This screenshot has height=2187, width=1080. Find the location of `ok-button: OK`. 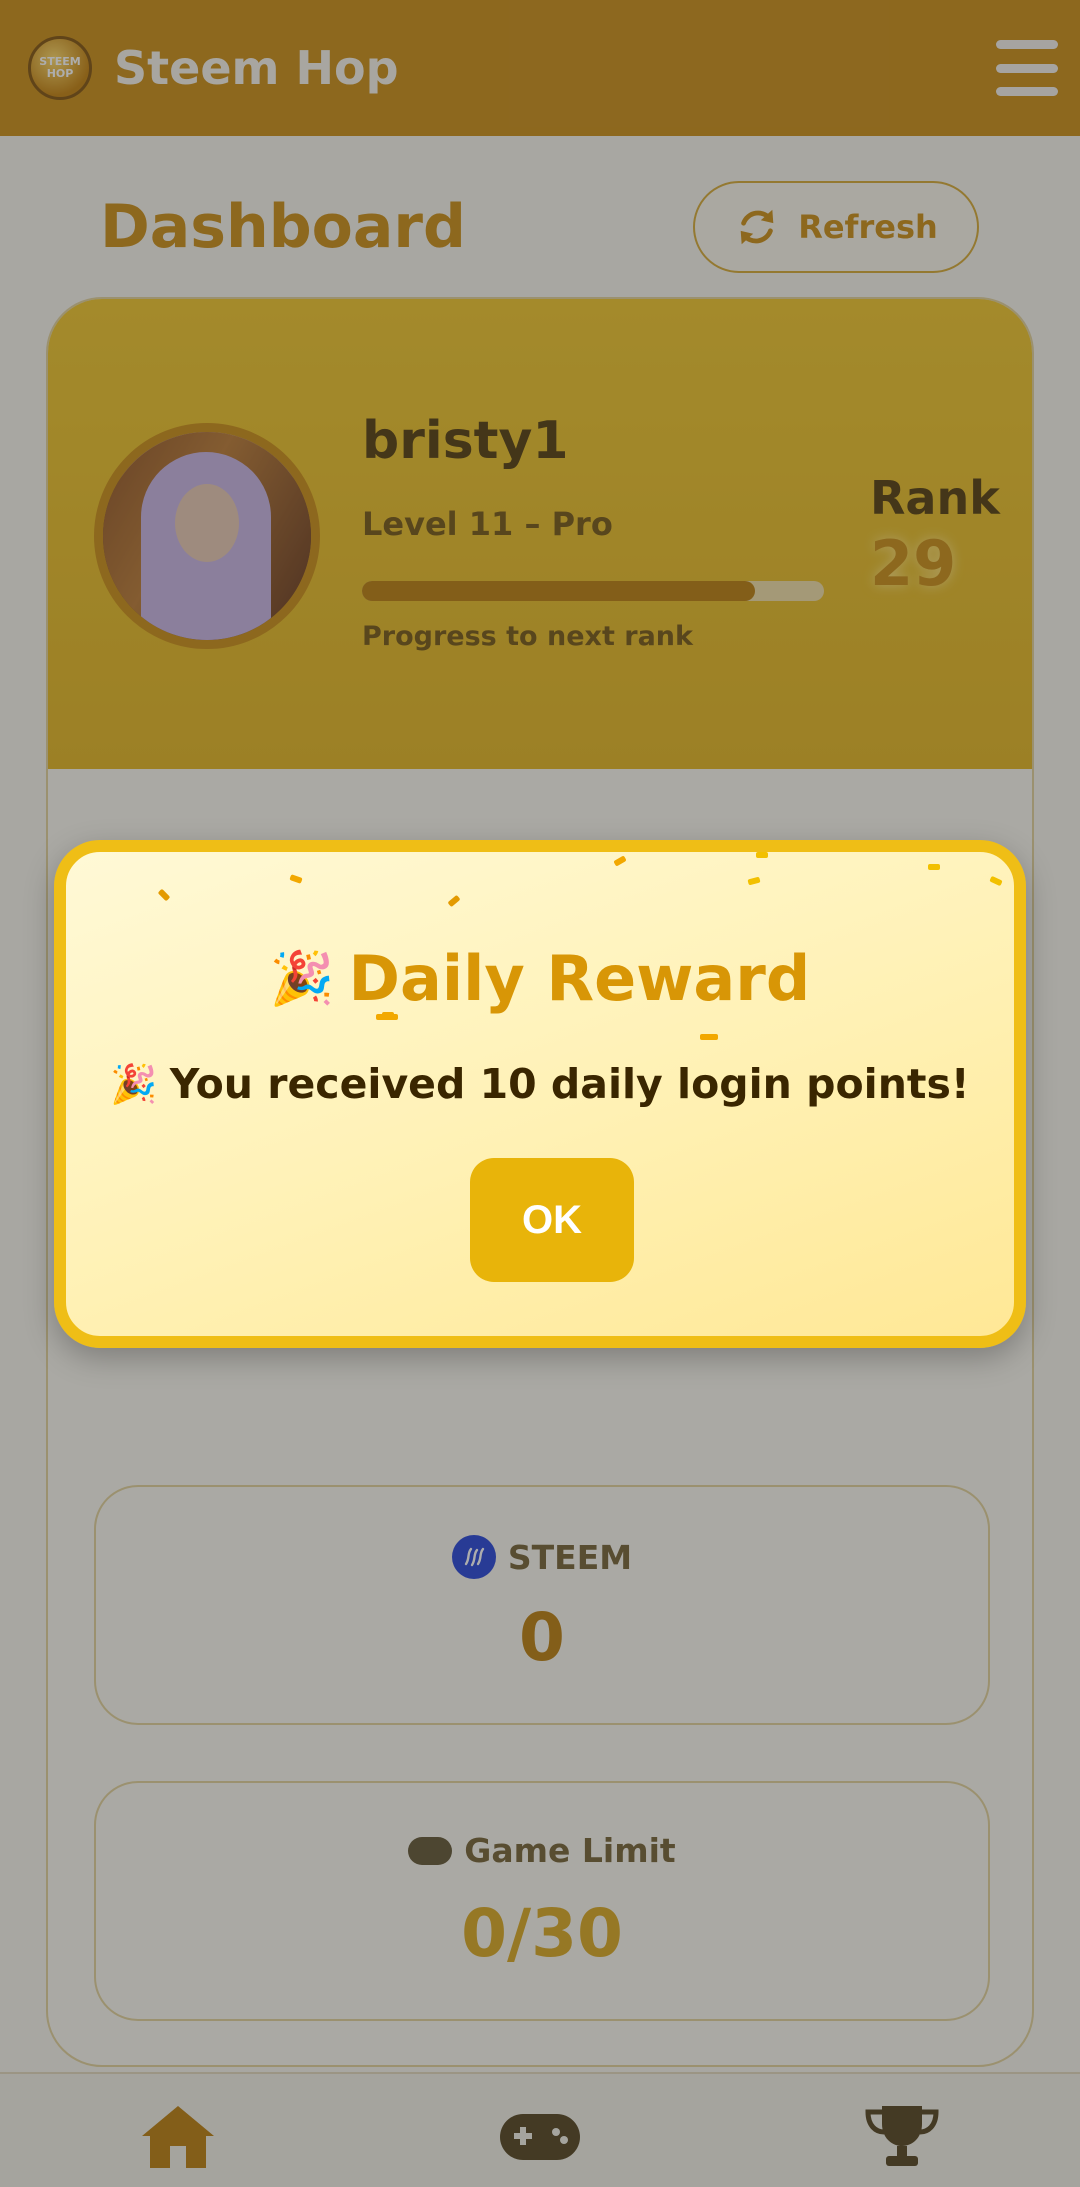

ok-button: OK is located at coordinates (552, 1220).